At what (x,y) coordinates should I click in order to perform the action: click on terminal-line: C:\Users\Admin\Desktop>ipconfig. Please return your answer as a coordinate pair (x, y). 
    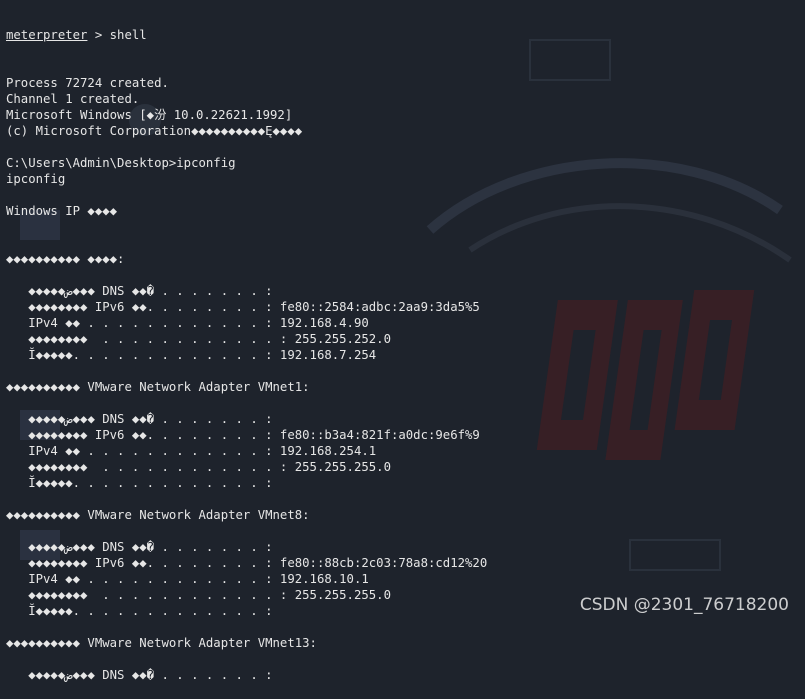
    Looking at the image, I should click on (121, 163).